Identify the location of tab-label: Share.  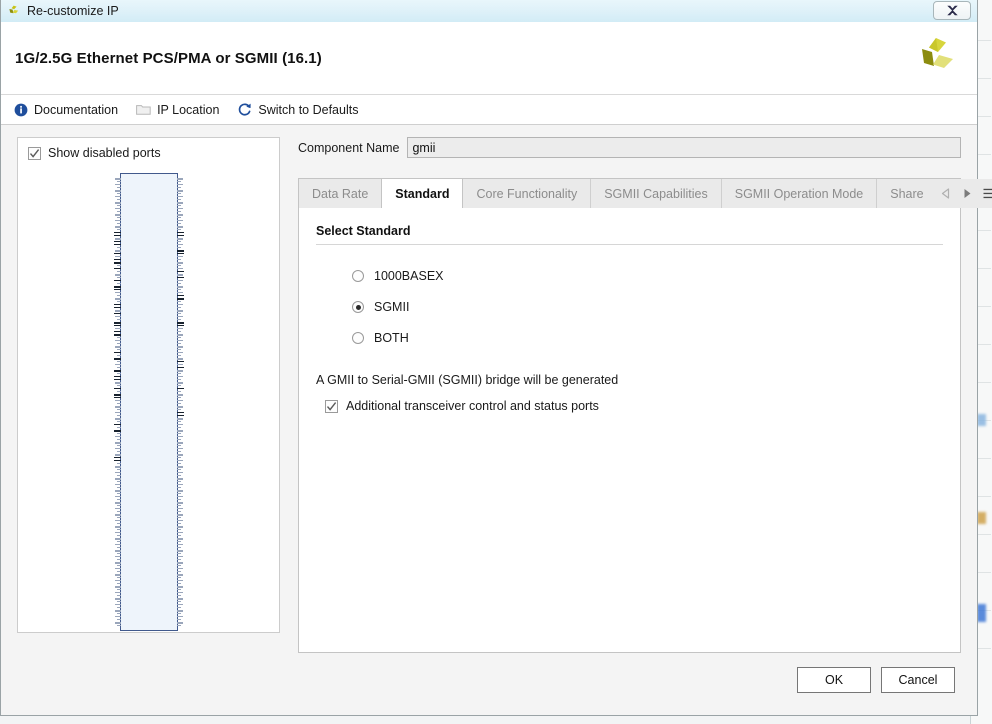
(907, 193).